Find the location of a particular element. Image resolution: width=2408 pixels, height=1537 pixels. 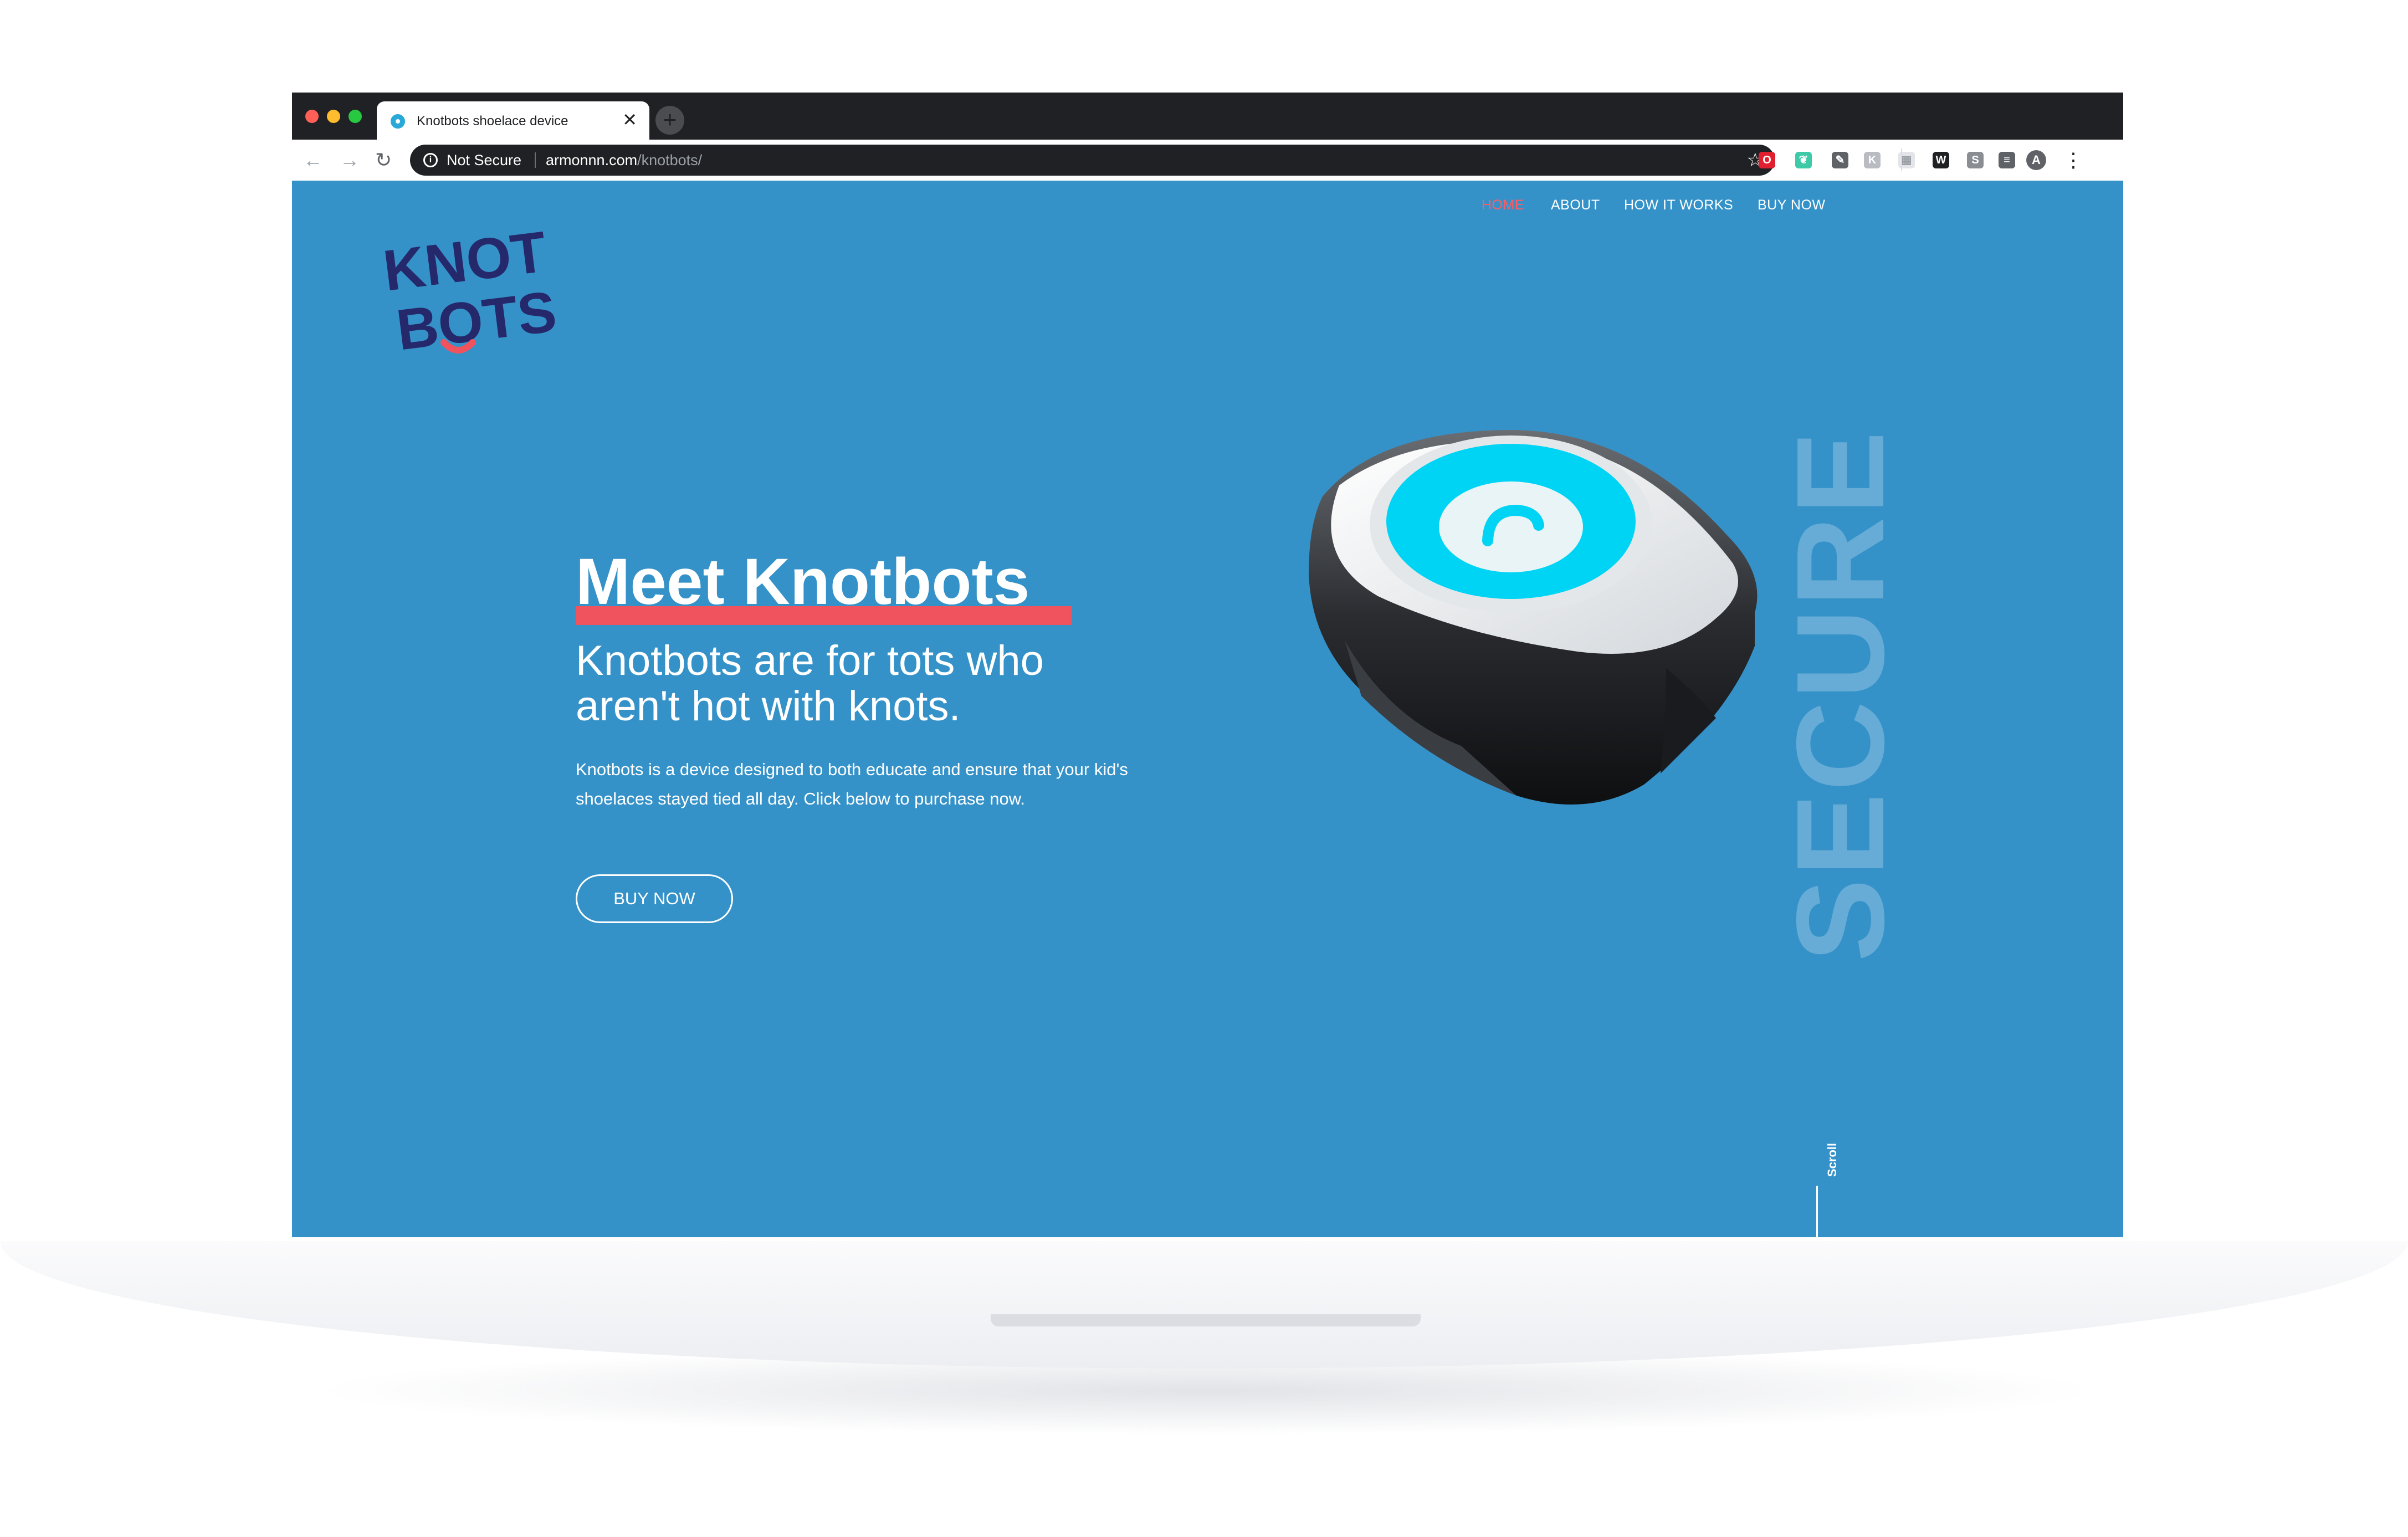

buy-now-button: BUY NOW is located at coordinates (654, 898).